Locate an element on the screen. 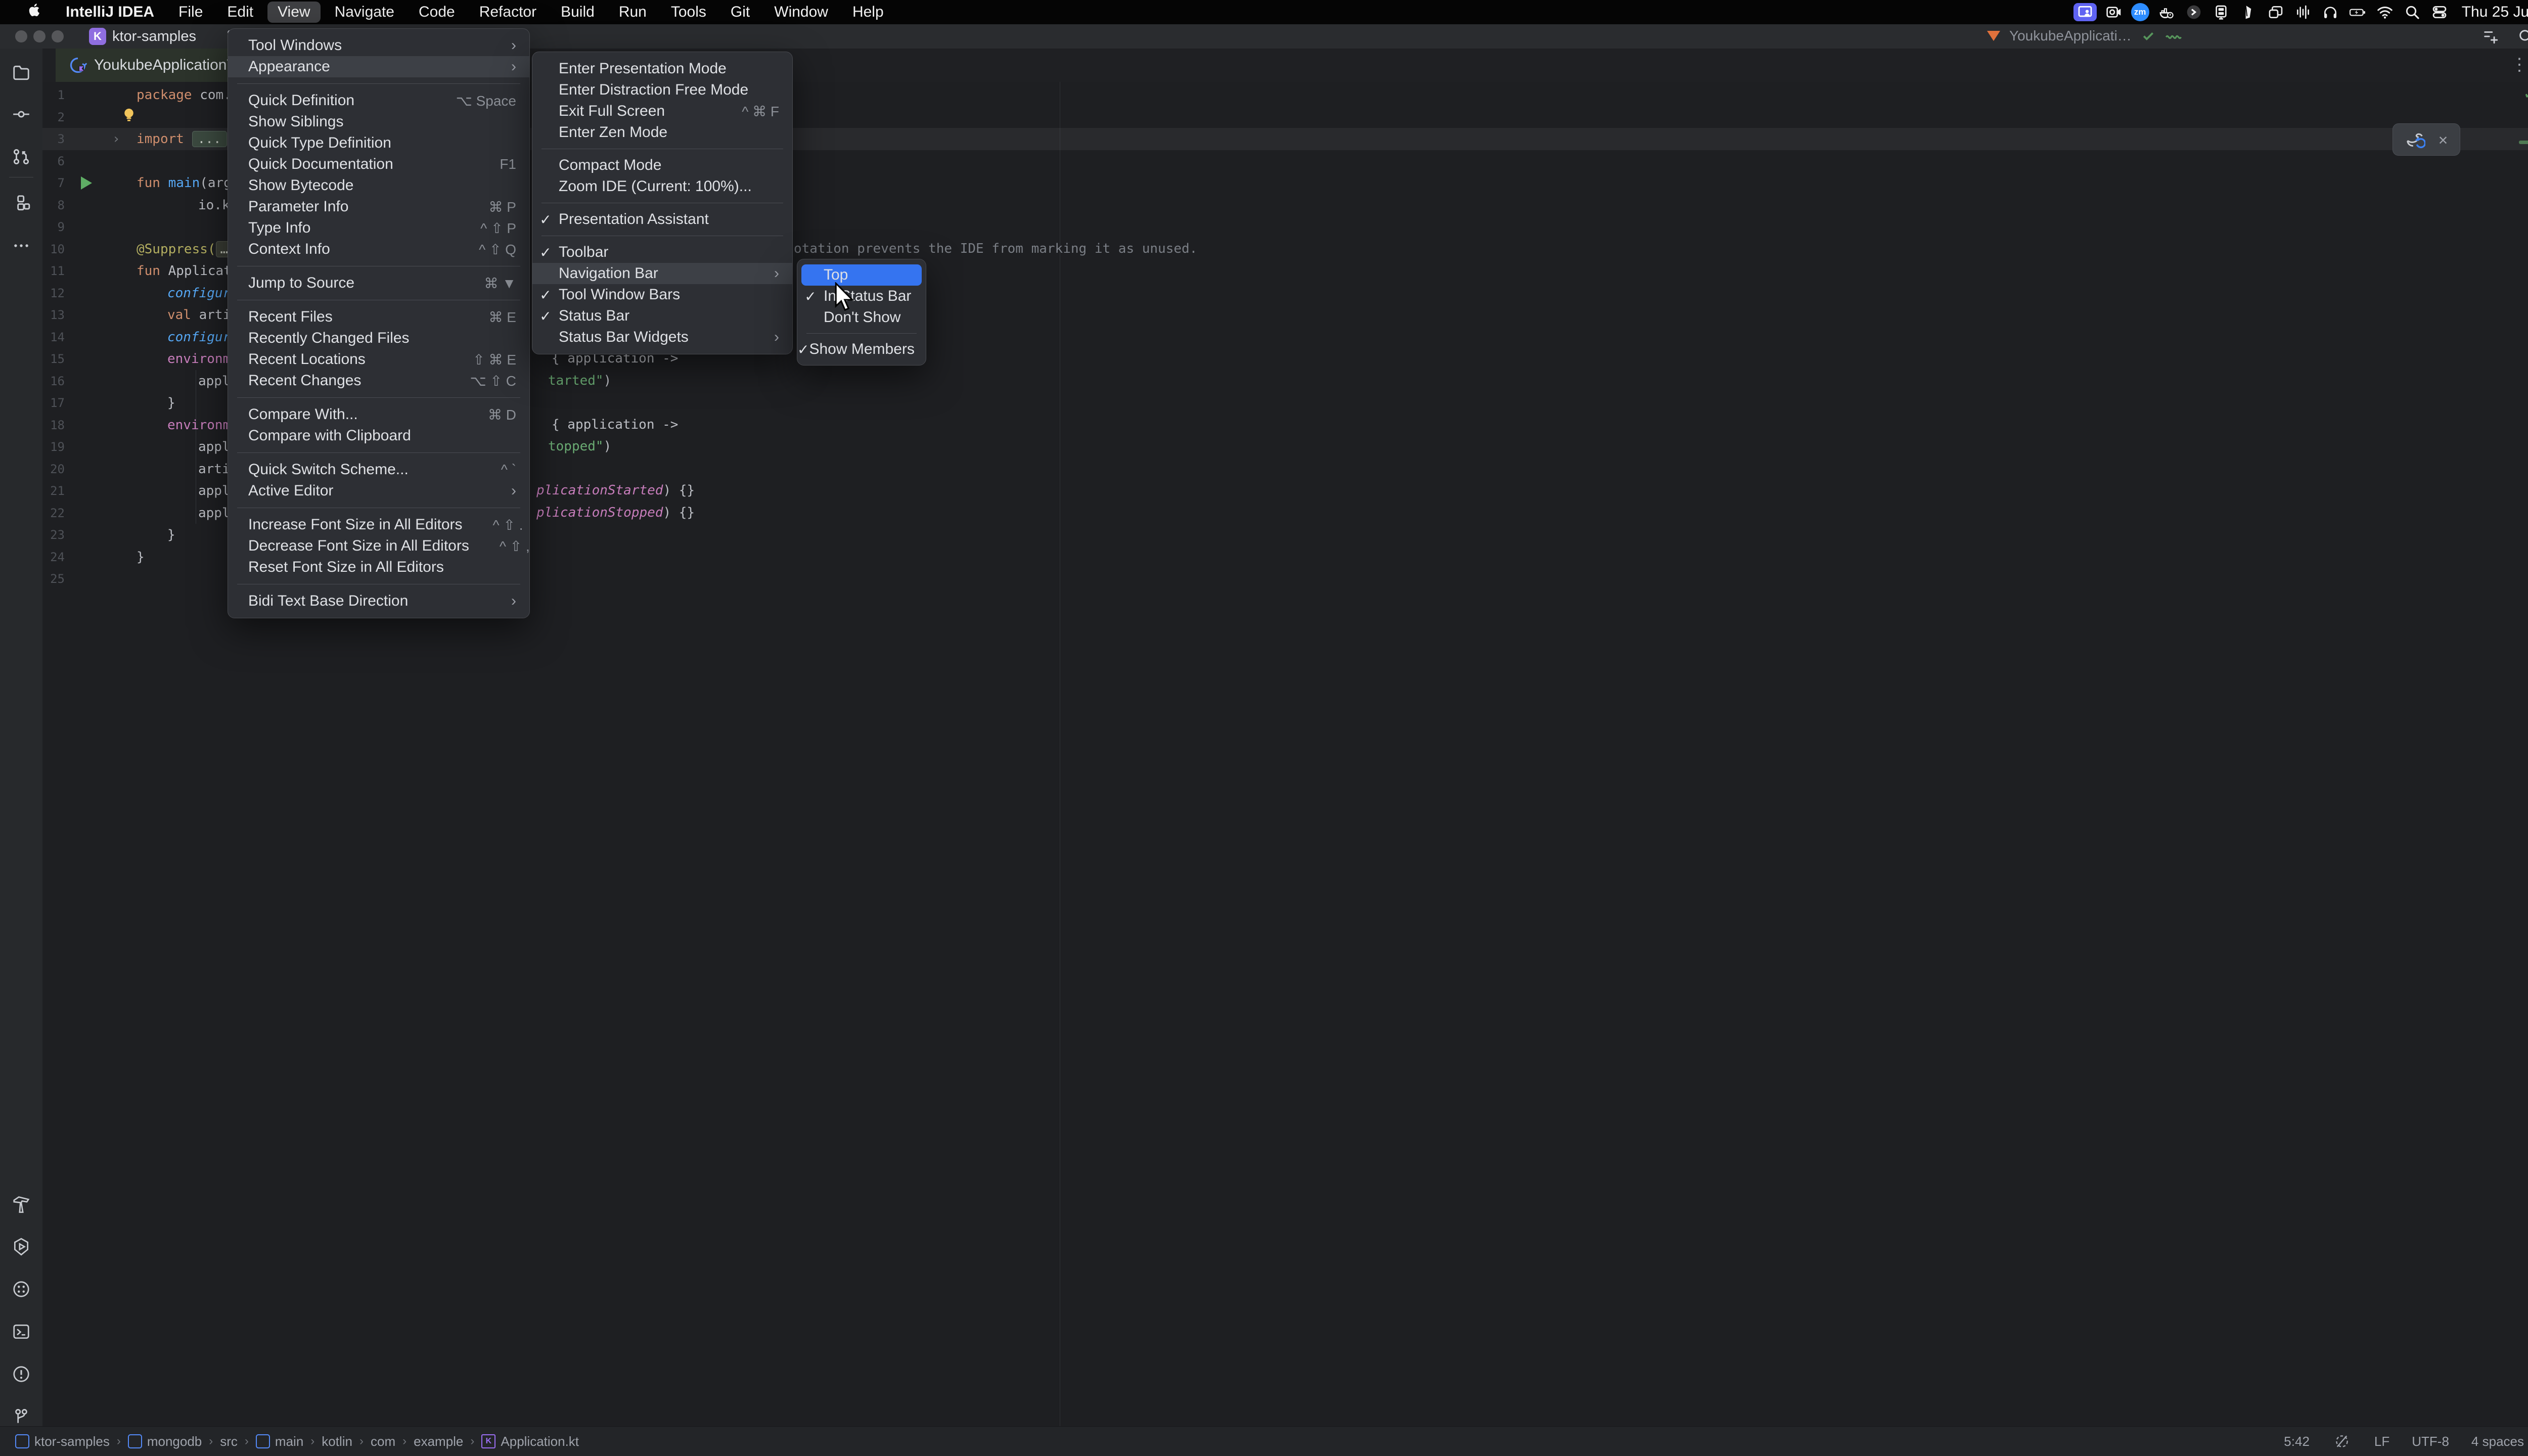 The height and width of the screenshot is (1456, 2528). line-number: 11 is located at coordinates (54, 271).